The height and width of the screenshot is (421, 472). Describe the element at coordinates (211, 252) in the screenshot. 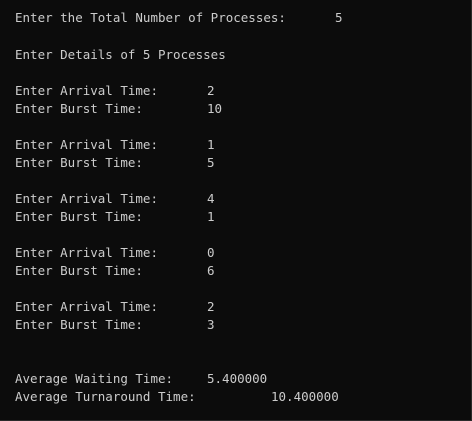

I see `arrival-time-value: 0` at that location.